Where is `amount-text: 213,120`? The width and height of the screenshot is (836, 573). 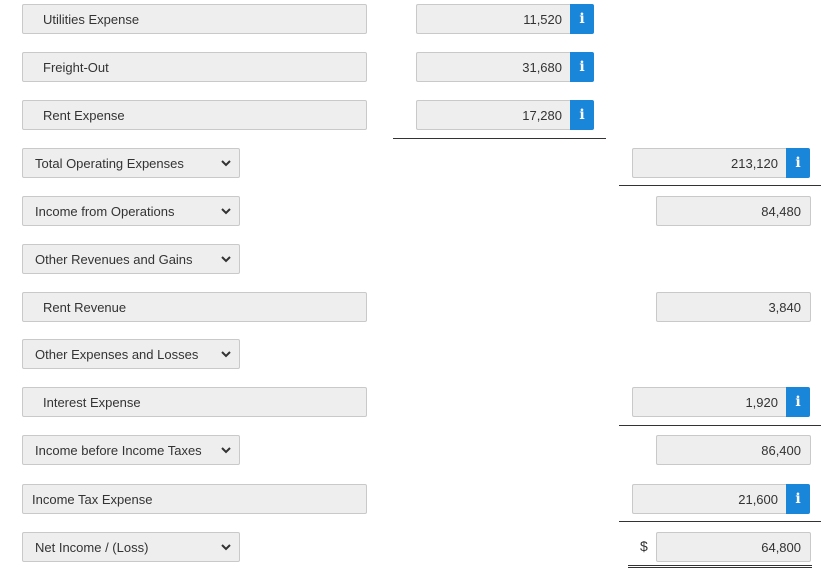
amount-text: 213,120 is located at coordinates (754, 163).